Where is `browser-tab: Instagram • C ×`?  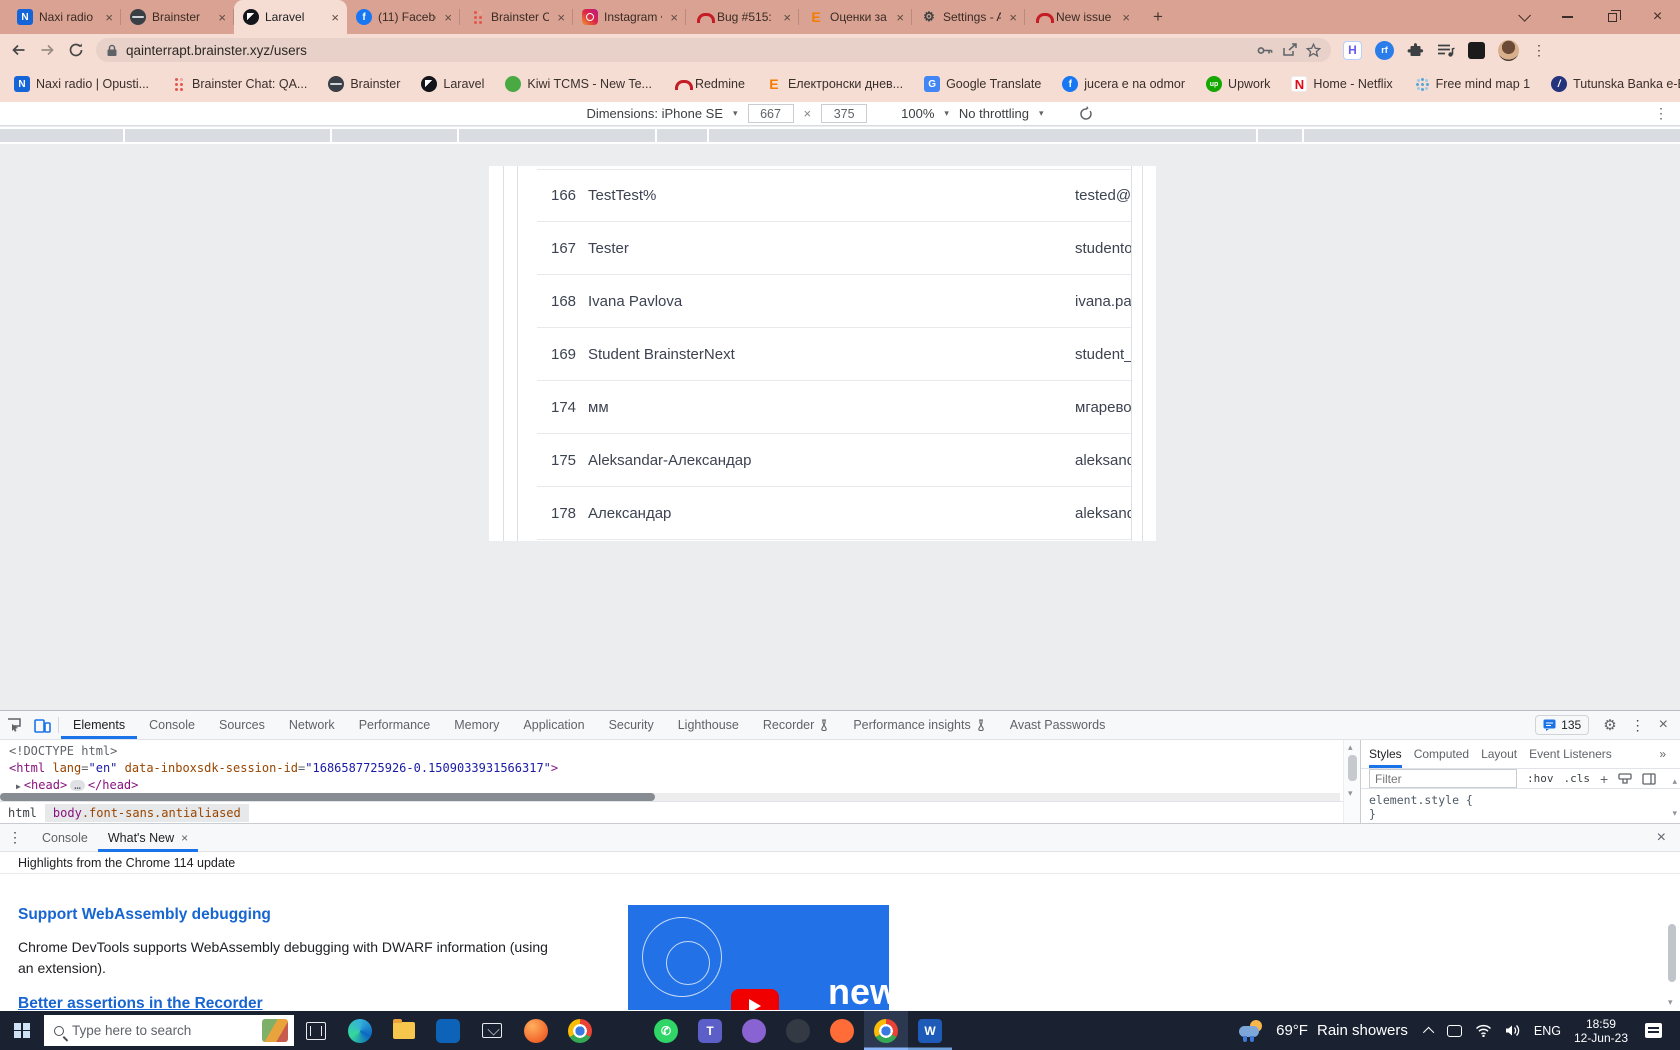
browser-tab: Instagram • C × is located at coordinates (629, 17).